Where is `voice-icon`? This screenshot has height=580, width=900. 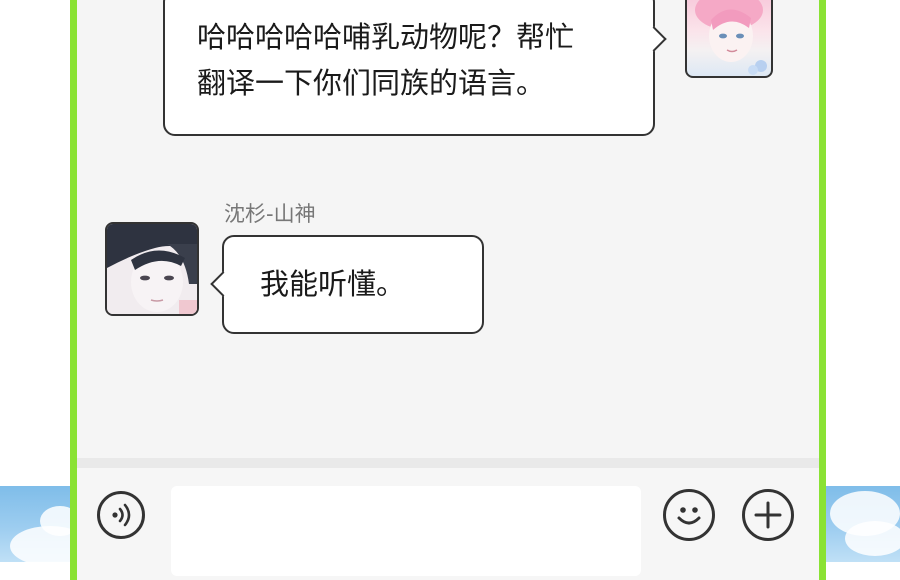 voice-icon is located at coordinates (121, 515).